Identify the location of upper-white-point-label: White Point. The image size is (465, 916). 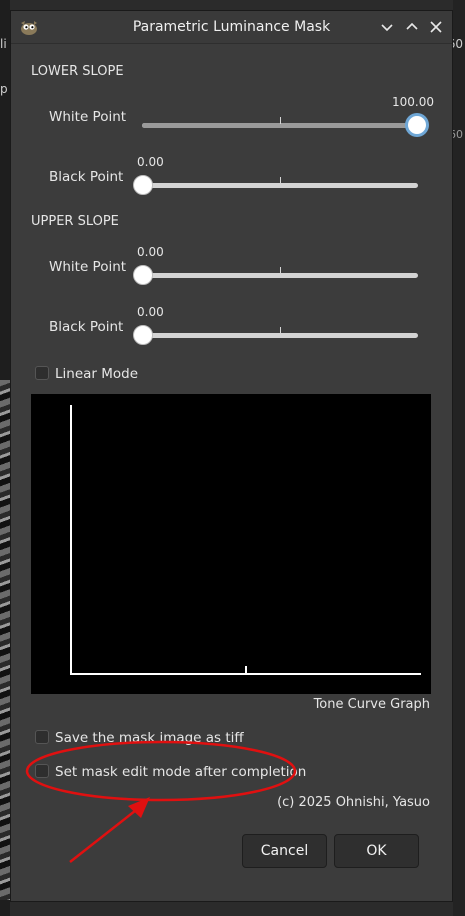
(88, 267).